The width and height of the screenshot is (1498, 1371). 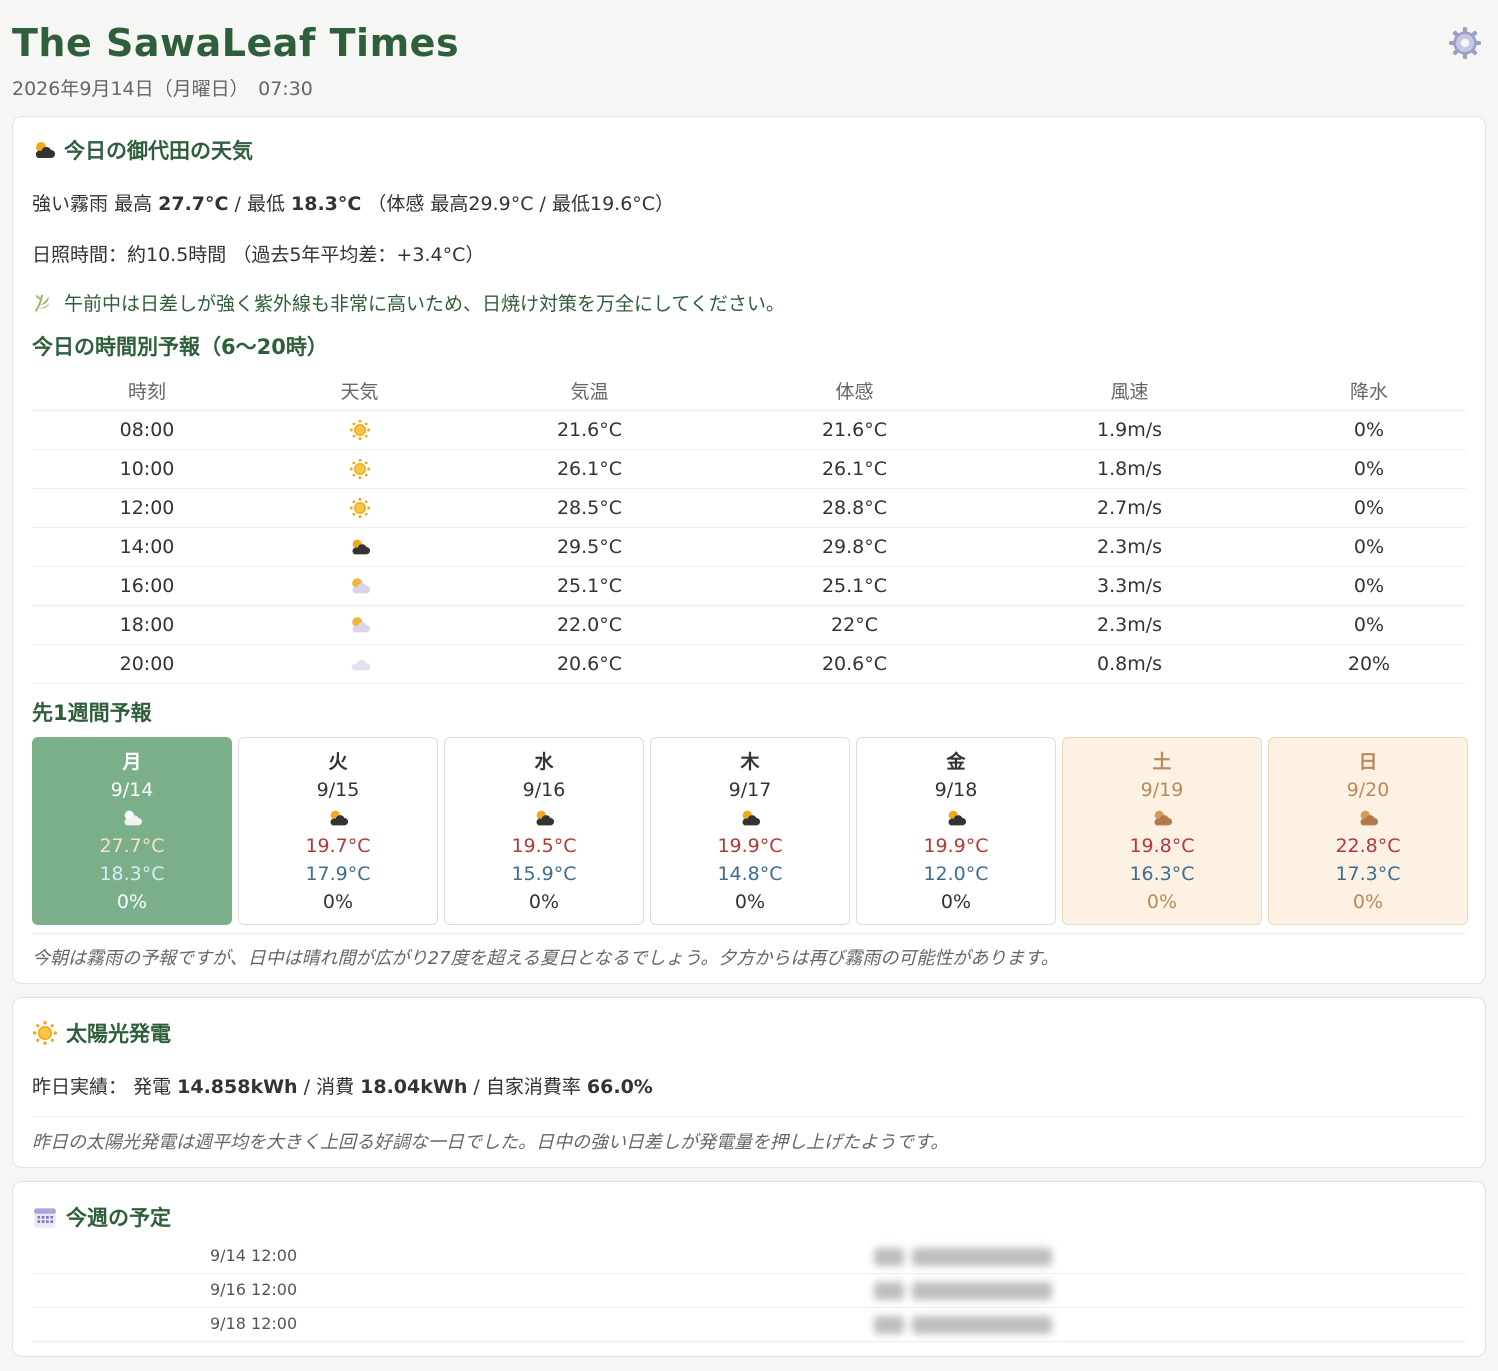 I want to click on solar-title-text: 太陽光発電, so click(x=118, y=1034).